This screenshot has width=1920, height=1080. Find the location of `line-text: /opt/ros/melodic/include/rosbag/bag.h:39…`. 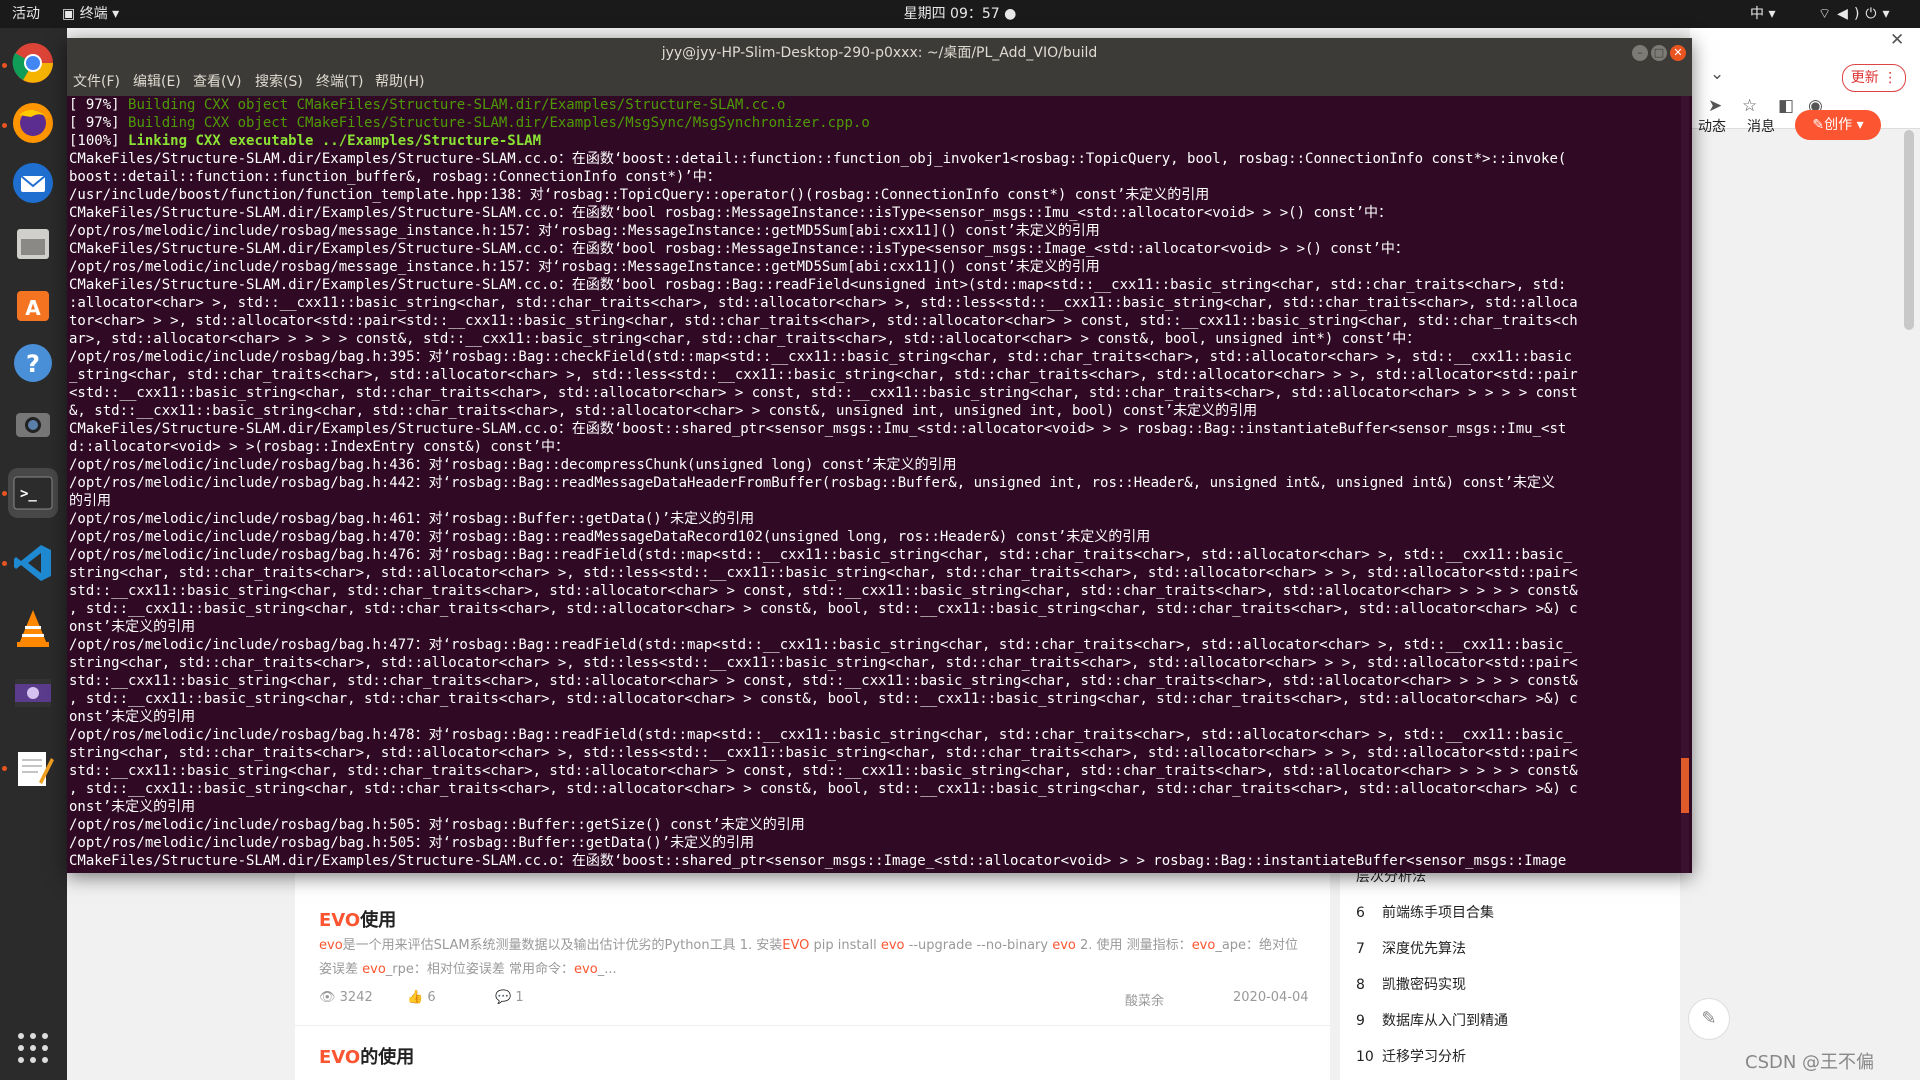

line-text: /opt/ros/melodic/include/rosbag/bag.h:39… is located at coordinates (821, 357).